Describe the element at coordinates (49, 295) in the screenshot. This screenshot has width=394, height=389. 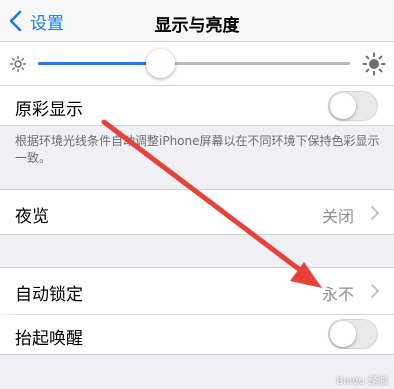
I see `auto-lock-label: 自动锁定` at that location.